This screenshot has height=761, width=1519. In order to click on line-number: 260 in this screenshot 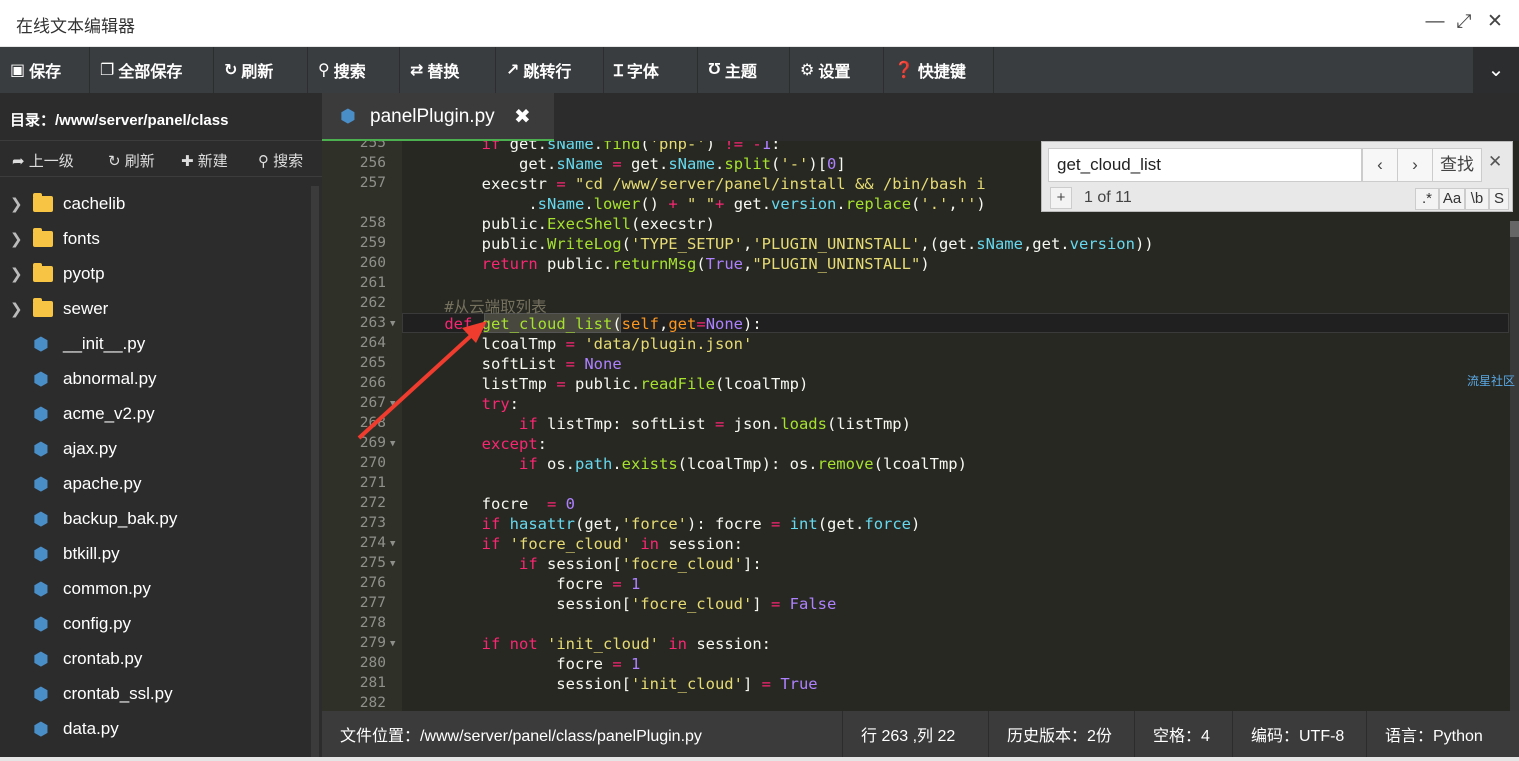, I will do `click(372, 263)`.